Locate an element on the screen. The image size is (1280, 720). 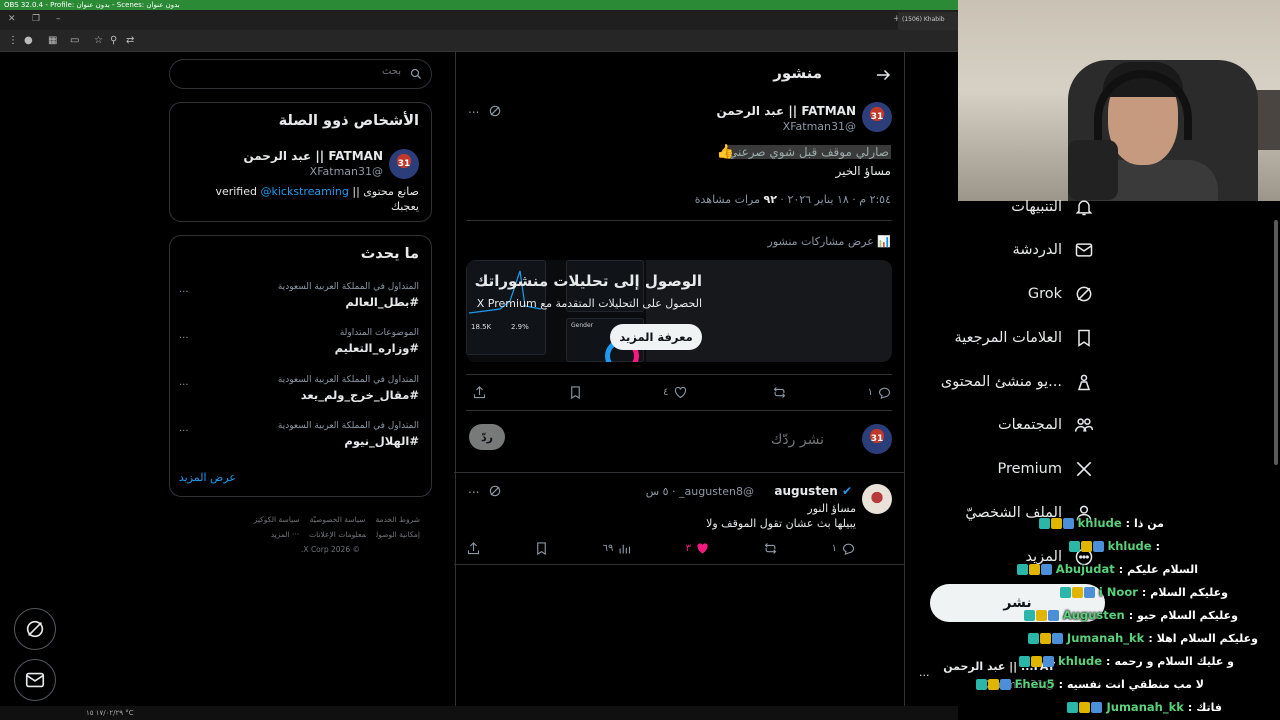
chat-text: و عليك السلام و رحمه is located at coordinates (1174, 661).